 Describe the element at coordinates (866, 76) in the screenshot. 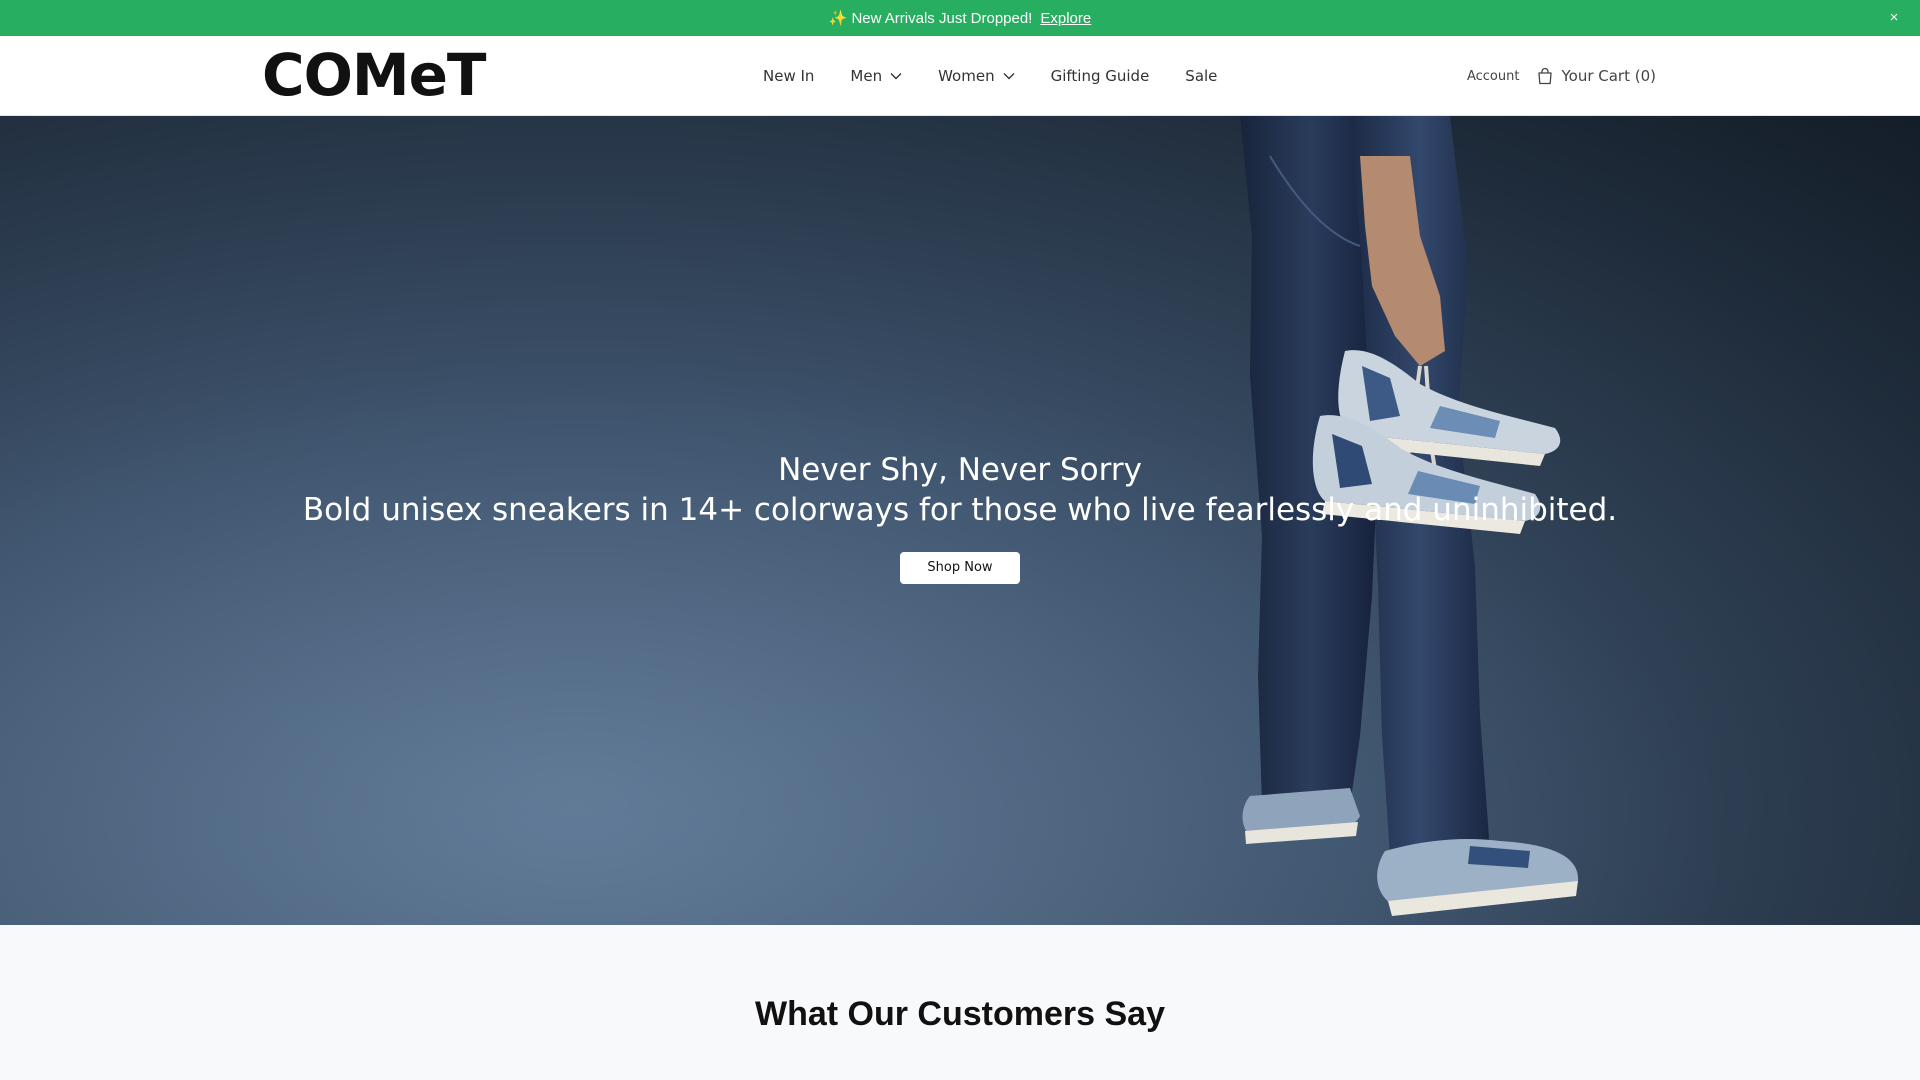

I see `nav-item-label: Men` at that location.